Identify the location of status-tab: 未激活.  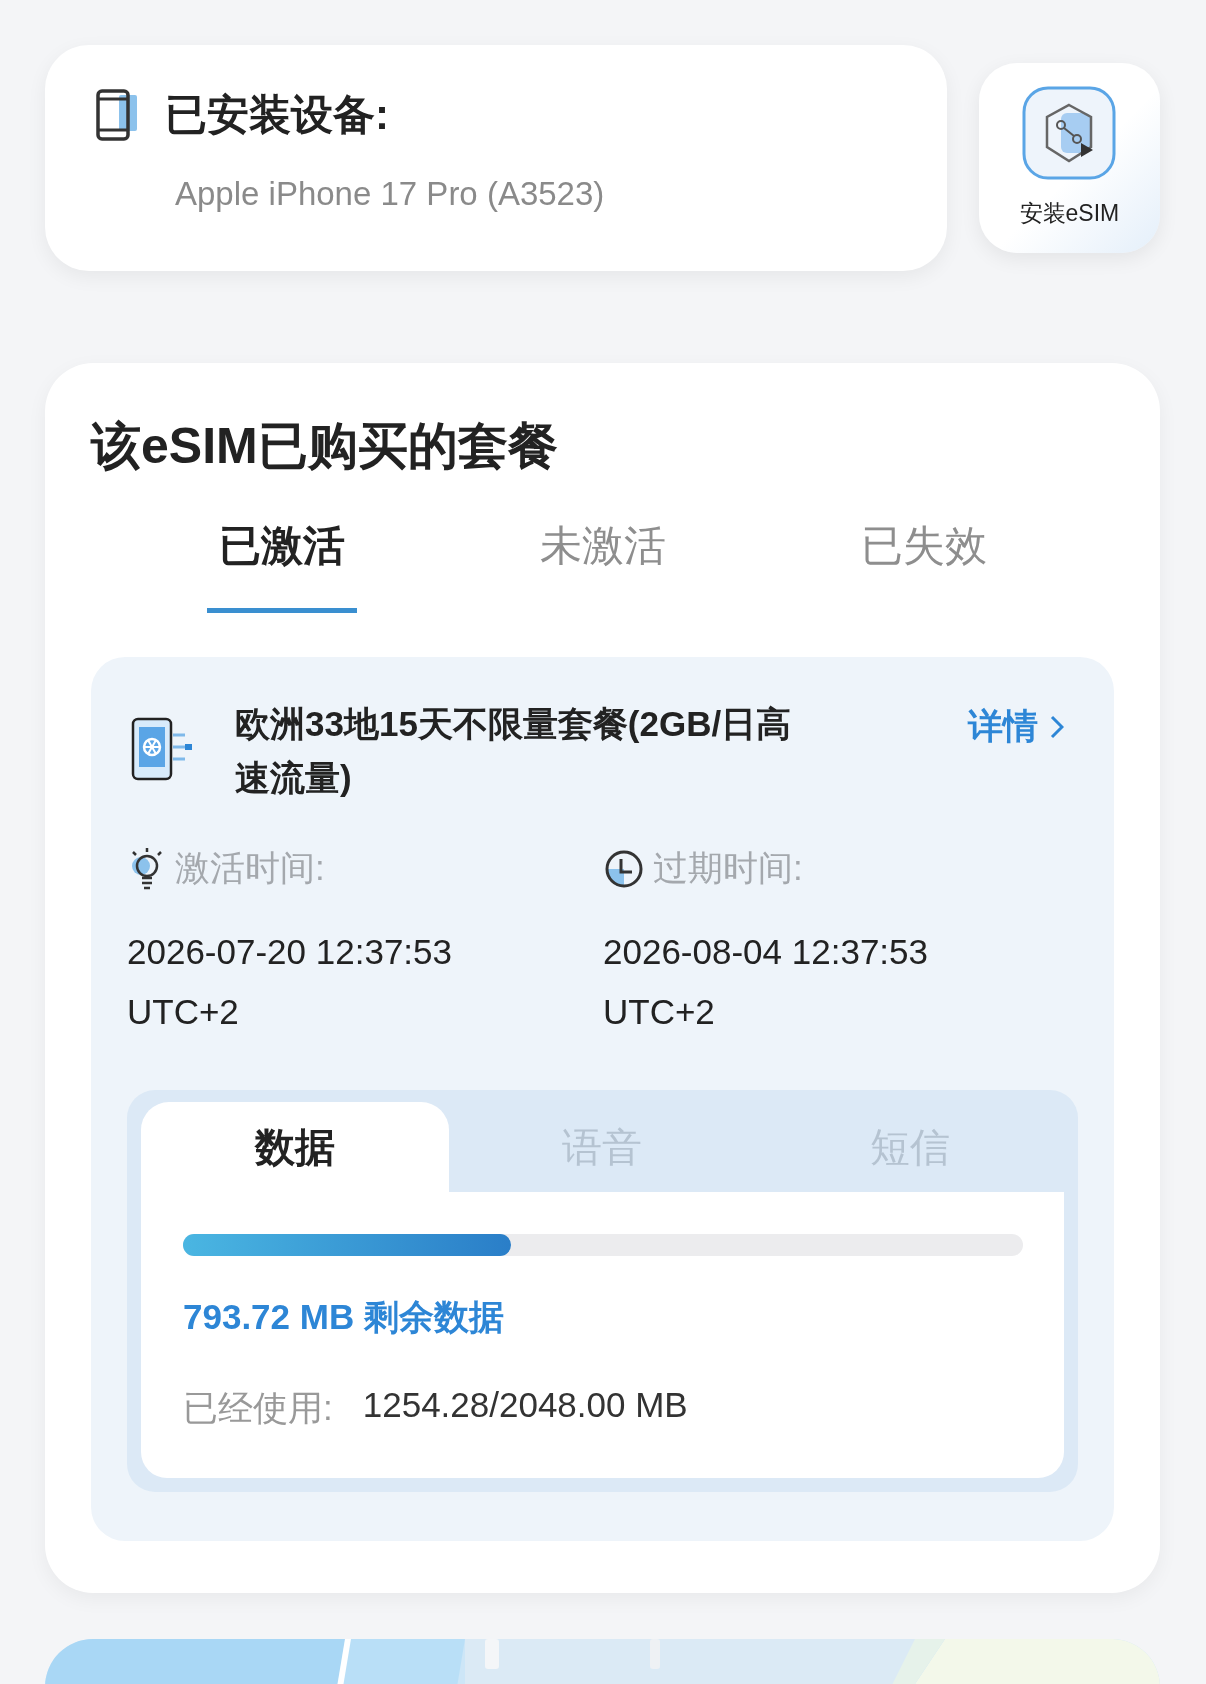
(602, 565).